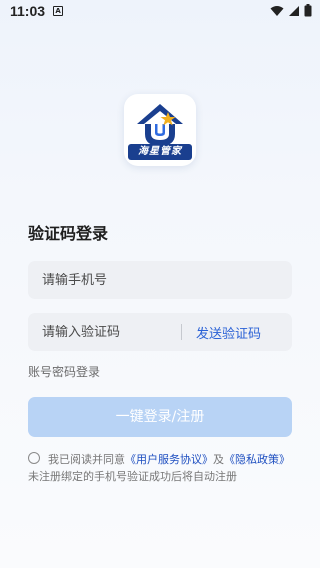  I want to click on page-title: 验证码登录, so click(68, 233).